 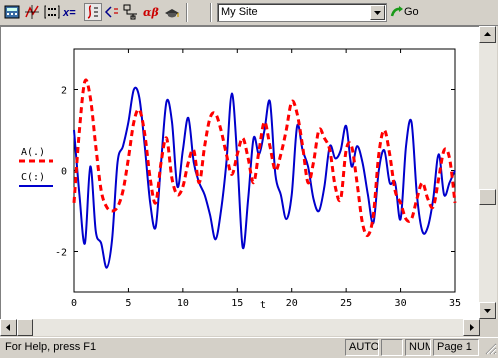 I want to click on status-page-indicator: Page 1, so click(x=456, y=347).